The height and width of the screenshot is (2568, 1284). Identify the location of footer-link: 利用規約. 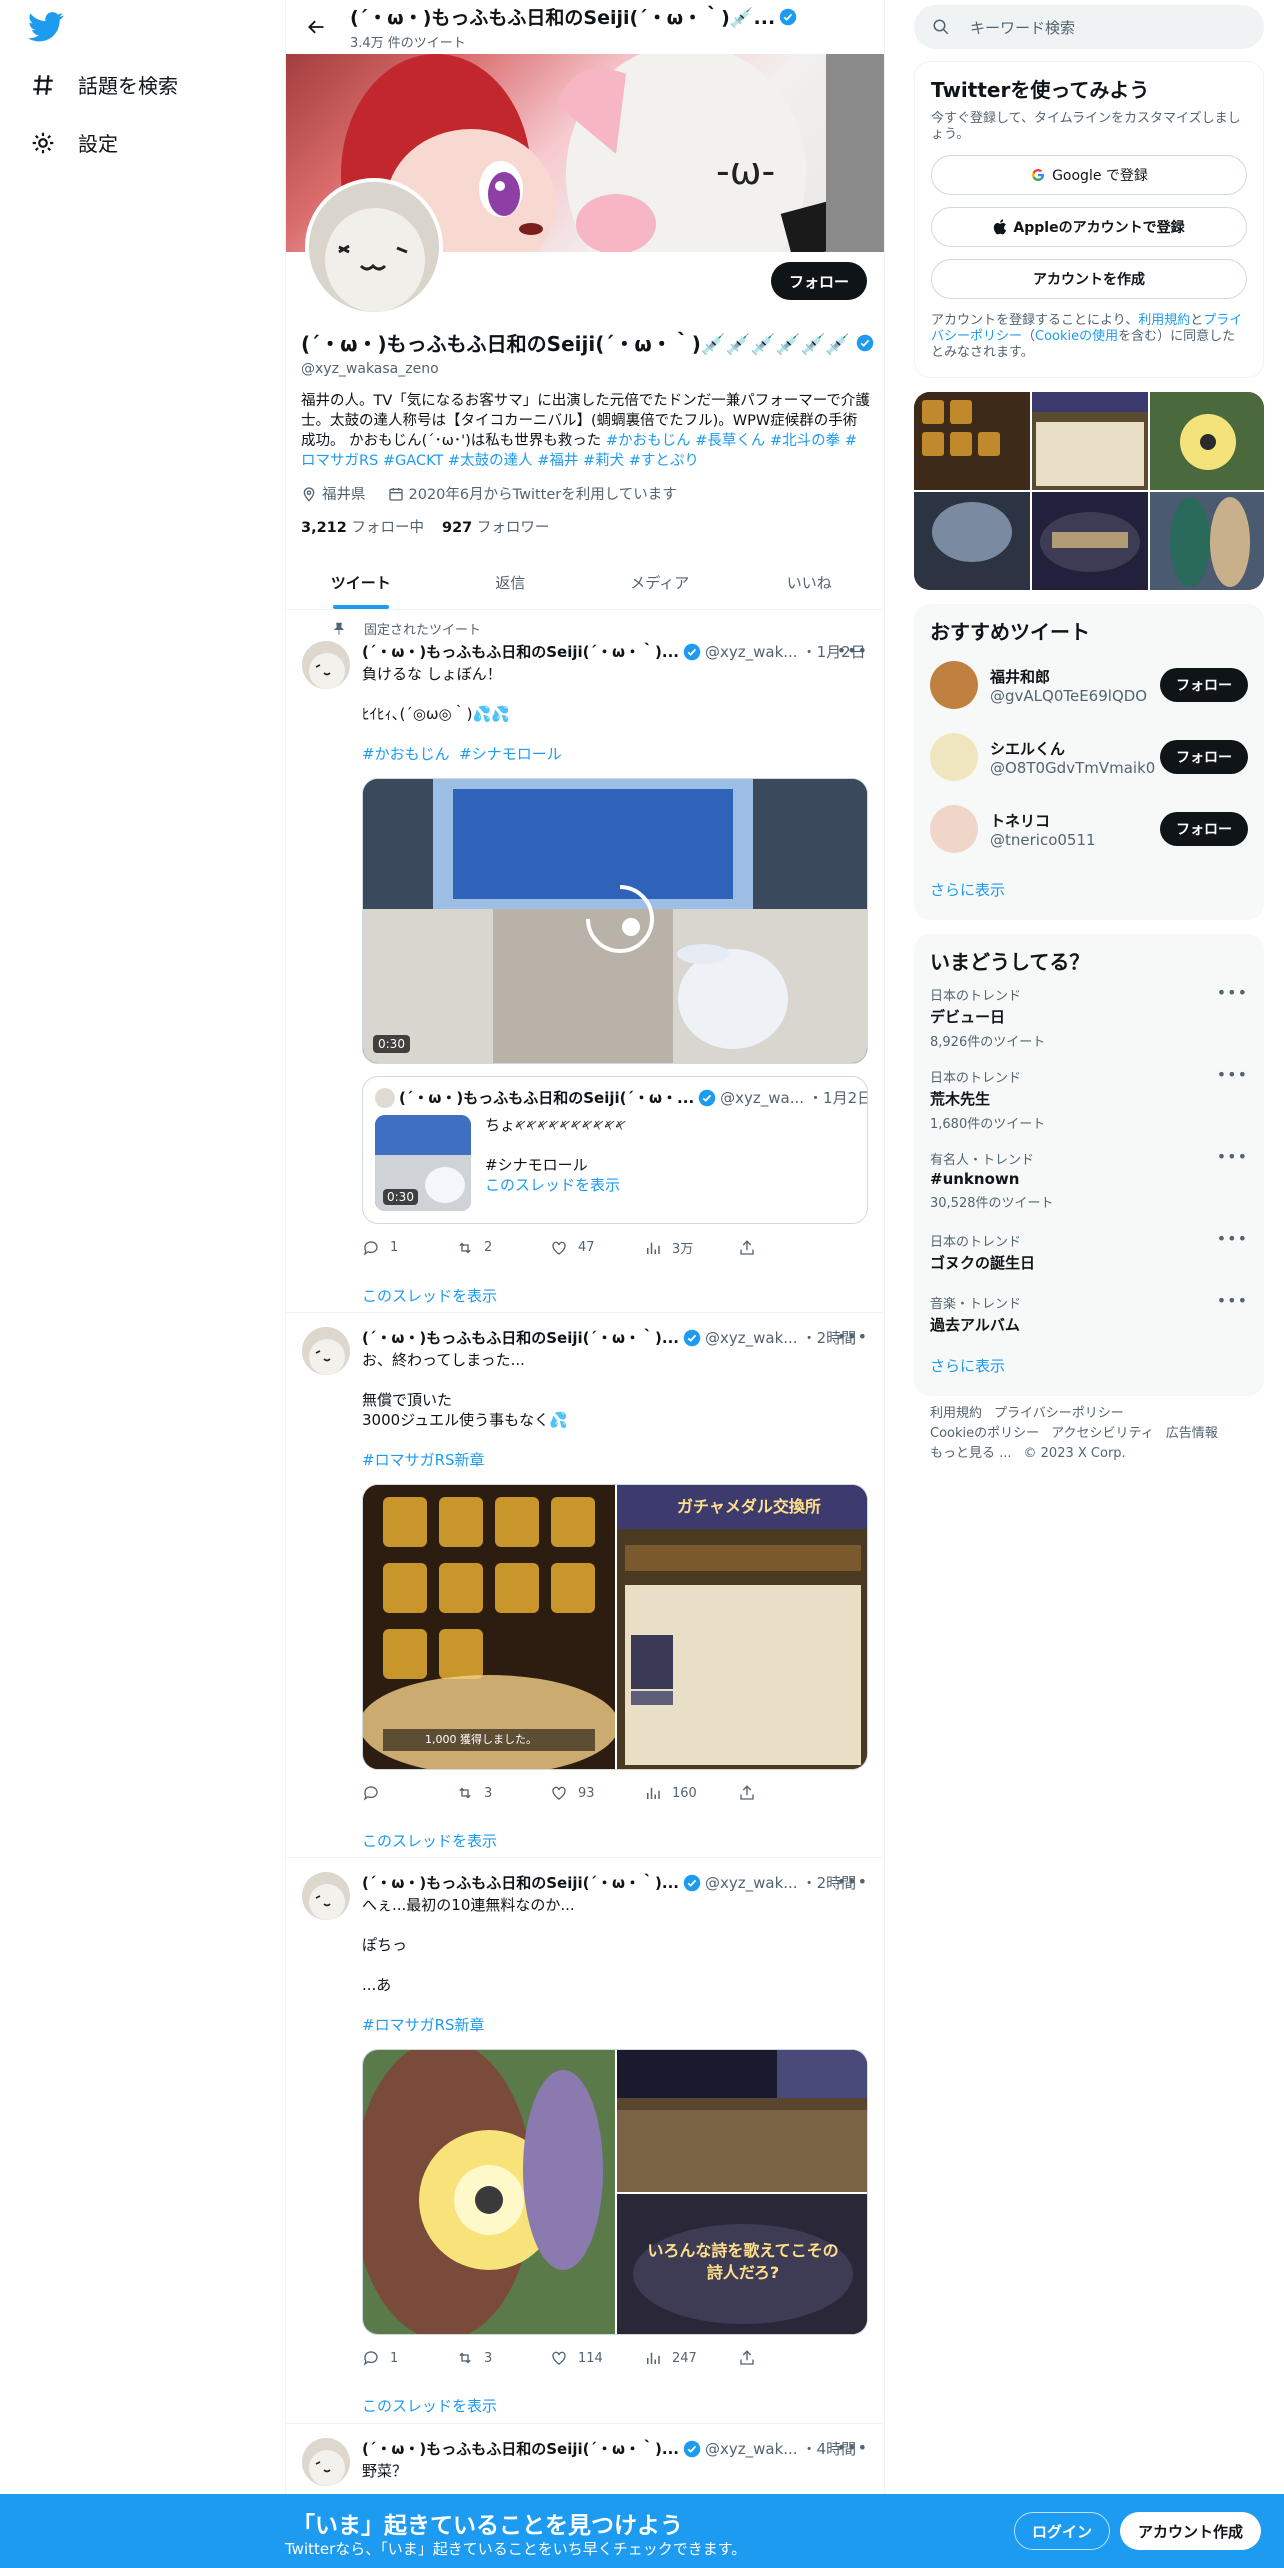
(956, 1413).